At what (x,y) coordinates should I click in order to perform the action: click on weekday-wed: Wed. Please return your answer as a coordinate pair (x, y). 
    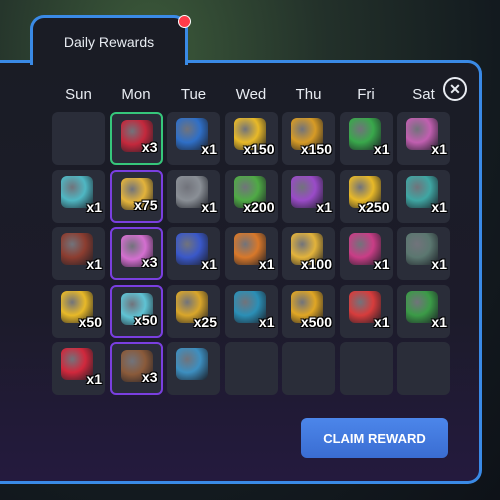
    Looking at the image, I should click on (251, 94).